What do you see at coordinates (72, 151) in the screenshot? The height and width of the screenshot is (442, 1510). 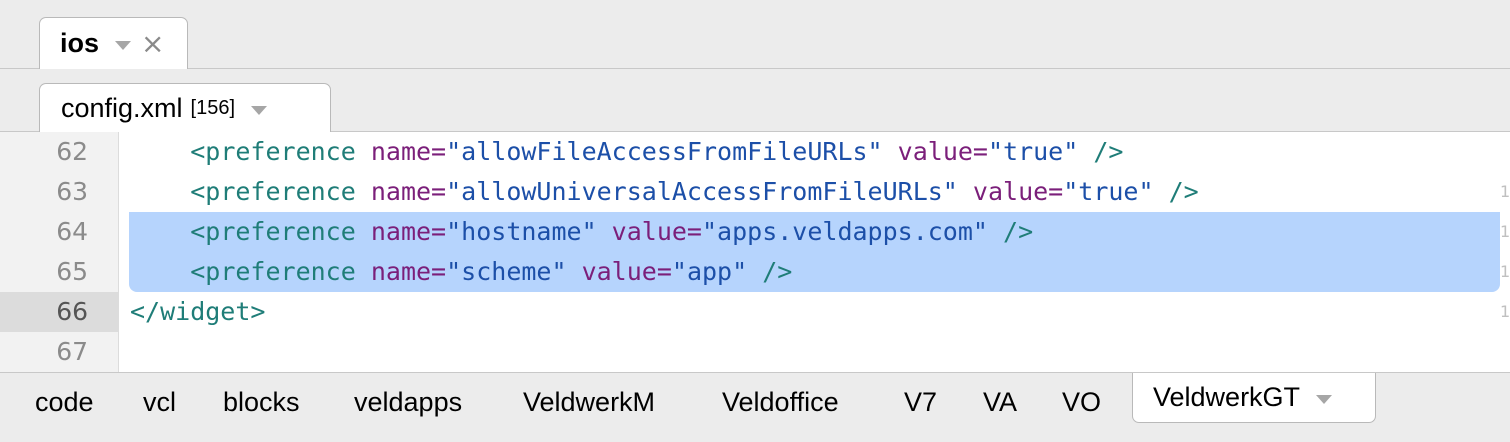 I see `line-number: 62` at bounding box center [72, 151].